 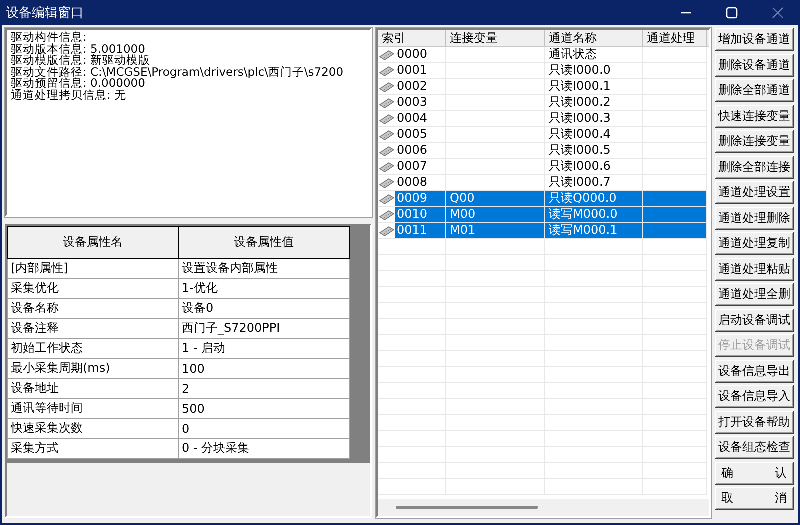 What do you see at coordinates (754, 243) in the screenshot?
I see `action-button: 通道处理复制` at bounding box center [754, 243].